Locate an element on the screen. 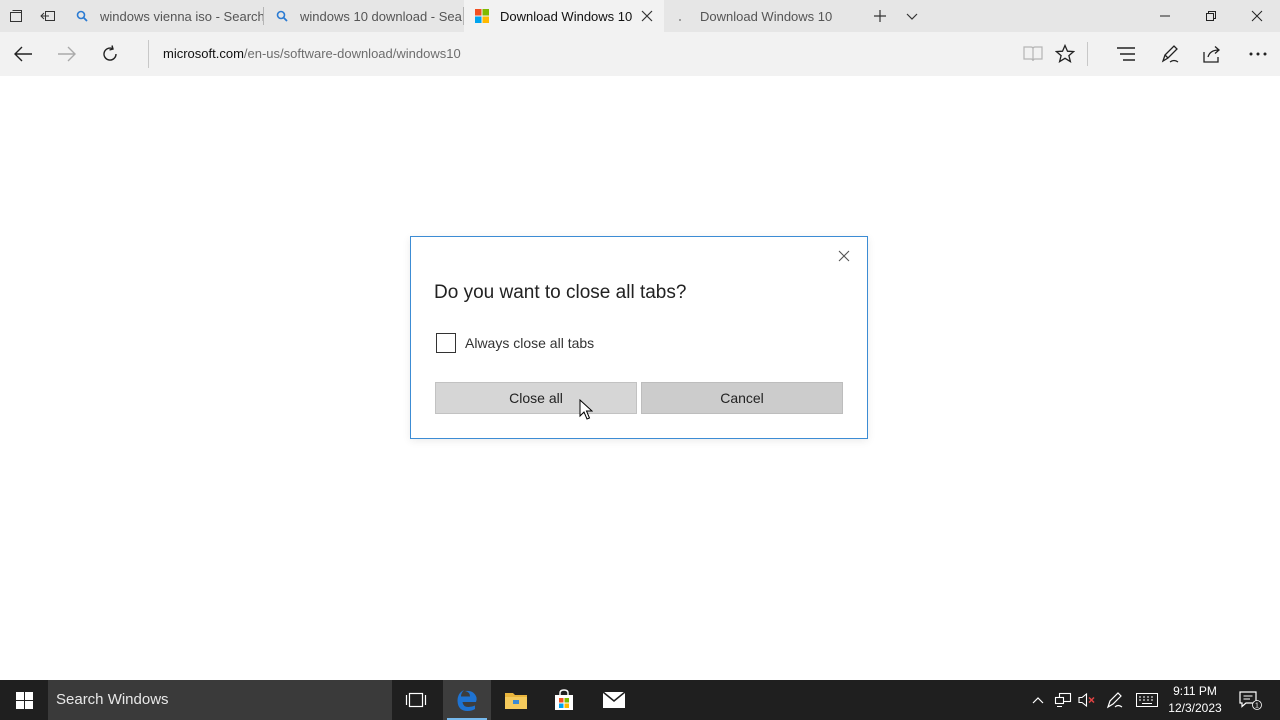 The image size is (1280, 720). store-icon is located at coordinates (564, 700).